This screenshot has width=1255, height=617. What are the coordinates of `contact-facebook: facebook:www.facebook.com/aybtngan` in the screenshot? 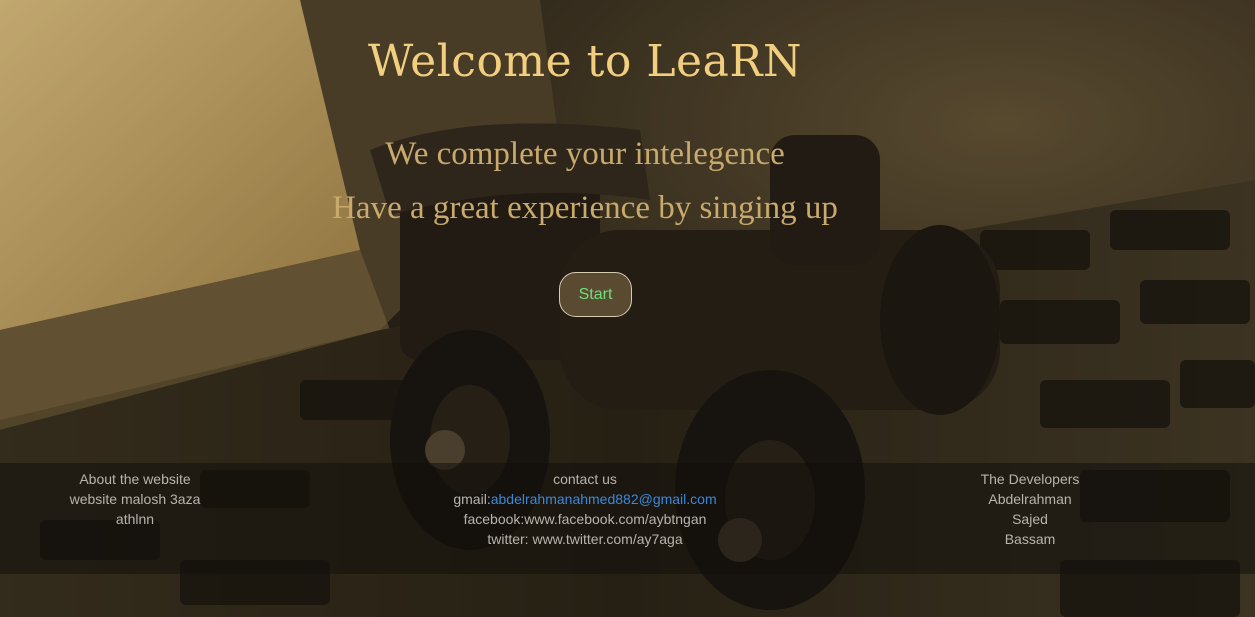 It's located at (585, 519).